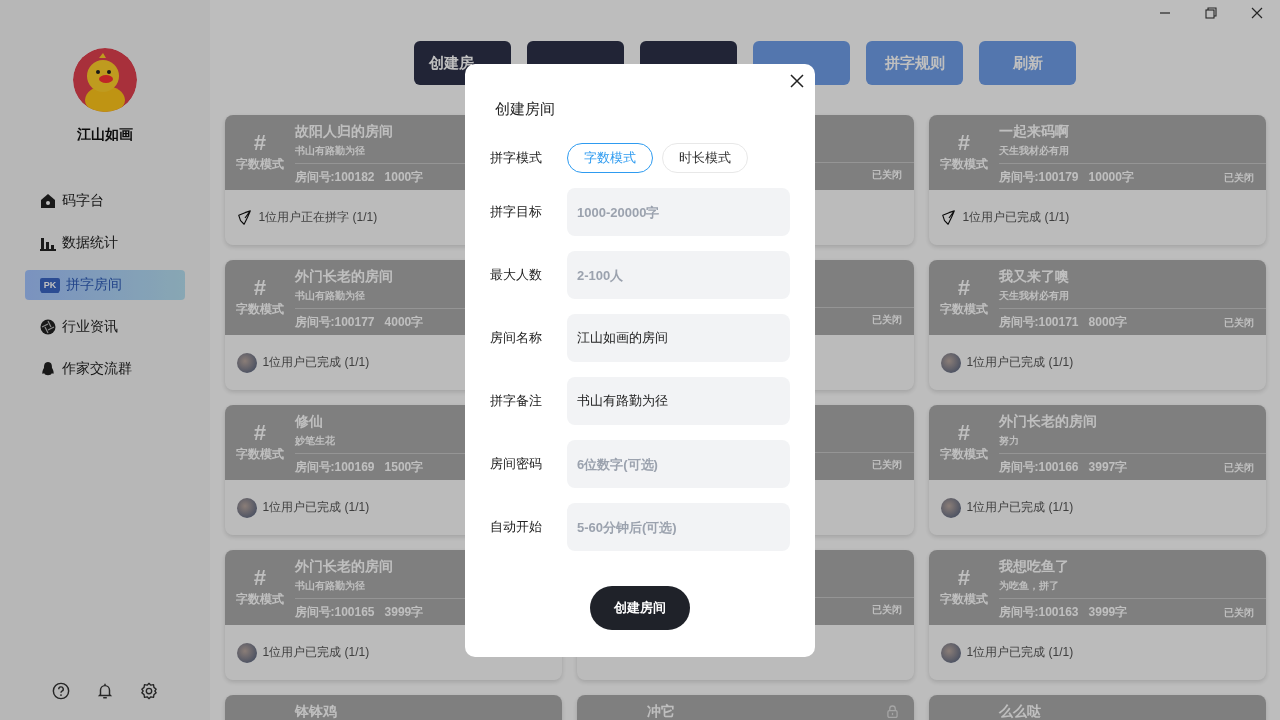 This screenshot has width=1280, height=720. Describe the element at coordinates (404, 177) in the screenshot. I see `word-target: 1000字` at that location.